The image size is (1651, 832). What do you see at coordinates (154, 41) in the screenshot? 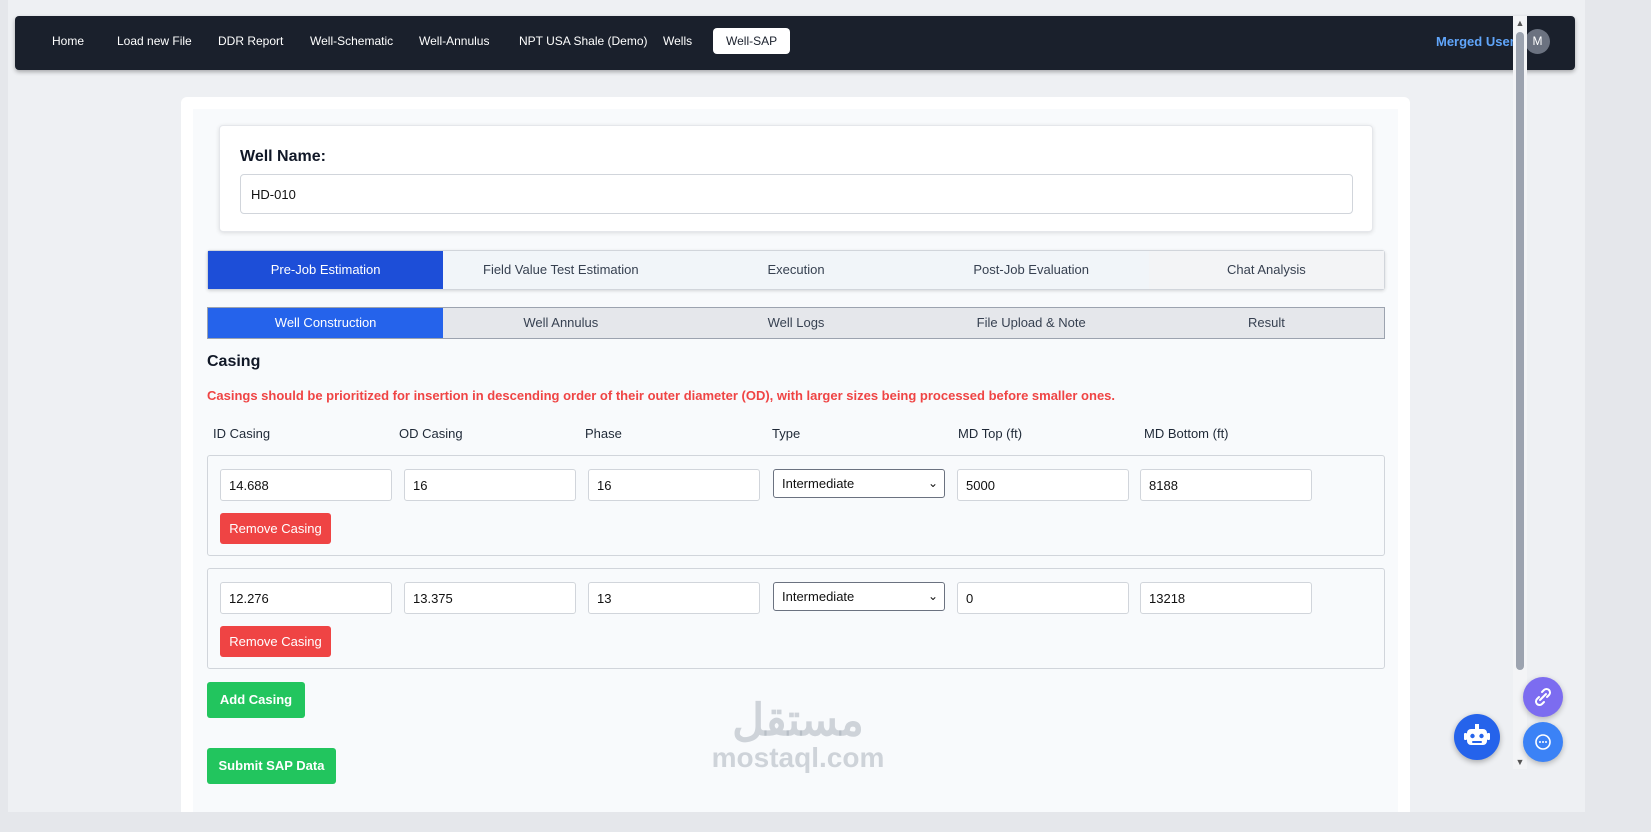
I see `nav-load-new-file: Load new File` at bounding box center [154, 41].